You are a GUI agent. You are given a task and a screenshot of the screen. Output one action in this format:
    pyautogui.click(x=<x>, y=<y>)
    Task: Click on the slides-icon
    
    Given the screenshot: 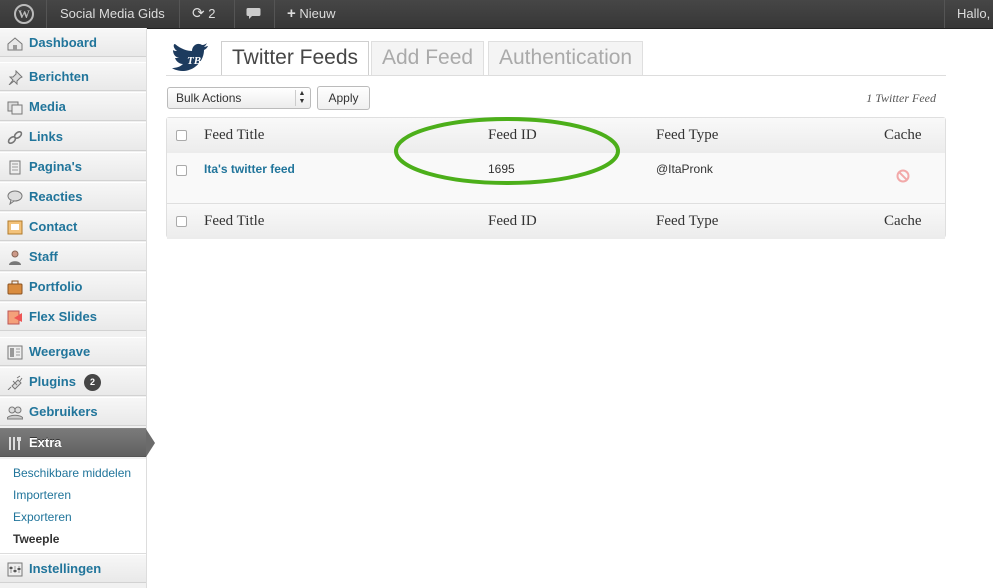 What is the action you would take?
    pyautogui.click(x=14, y=317)
    